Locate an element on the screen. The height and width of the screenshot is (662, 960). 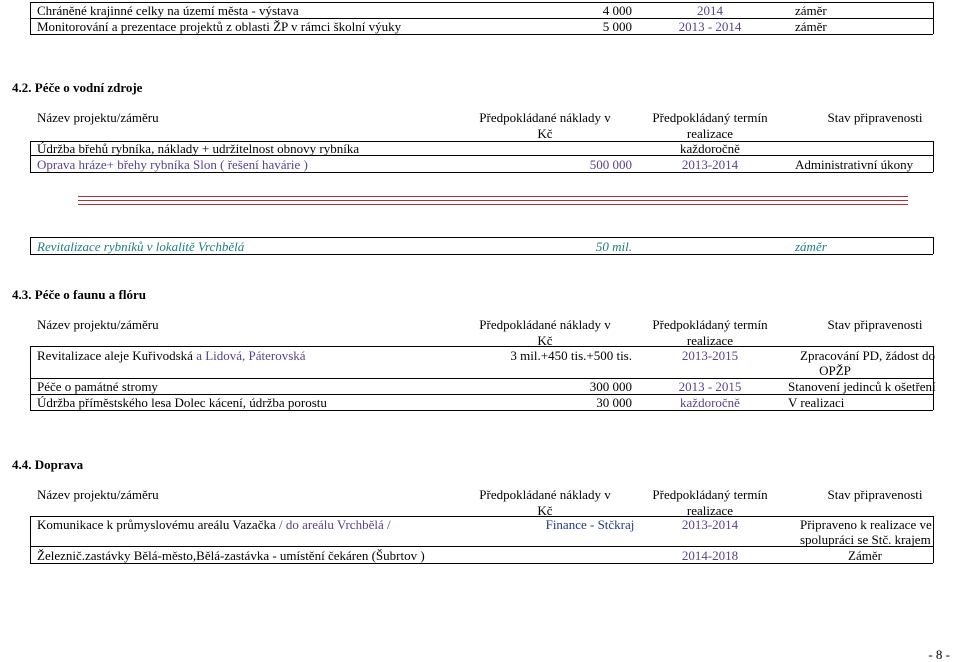
project-name-part: Revitalizace aleje Kuřivodská is located at coordinates (117, 355).